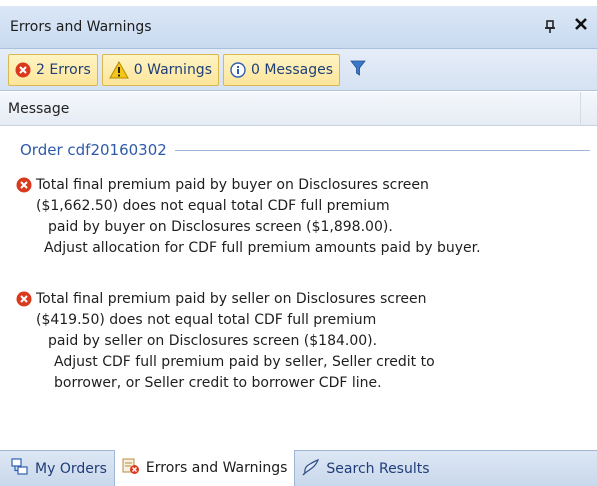 This screenshot has width=597, height=486. Describe the element at coordinates (298, 109) in the screenshot. I see `column-header: Message` at that location.